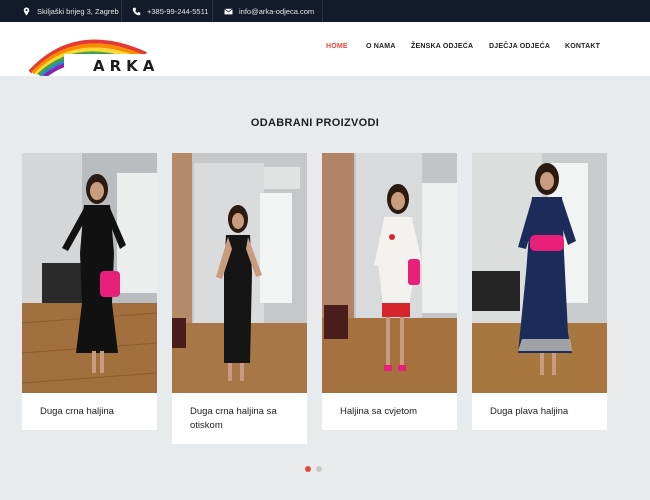  Describe the element at coordinates (539, 411) in the screenshot. I see `product-name: Duga plava haljina` at that location.